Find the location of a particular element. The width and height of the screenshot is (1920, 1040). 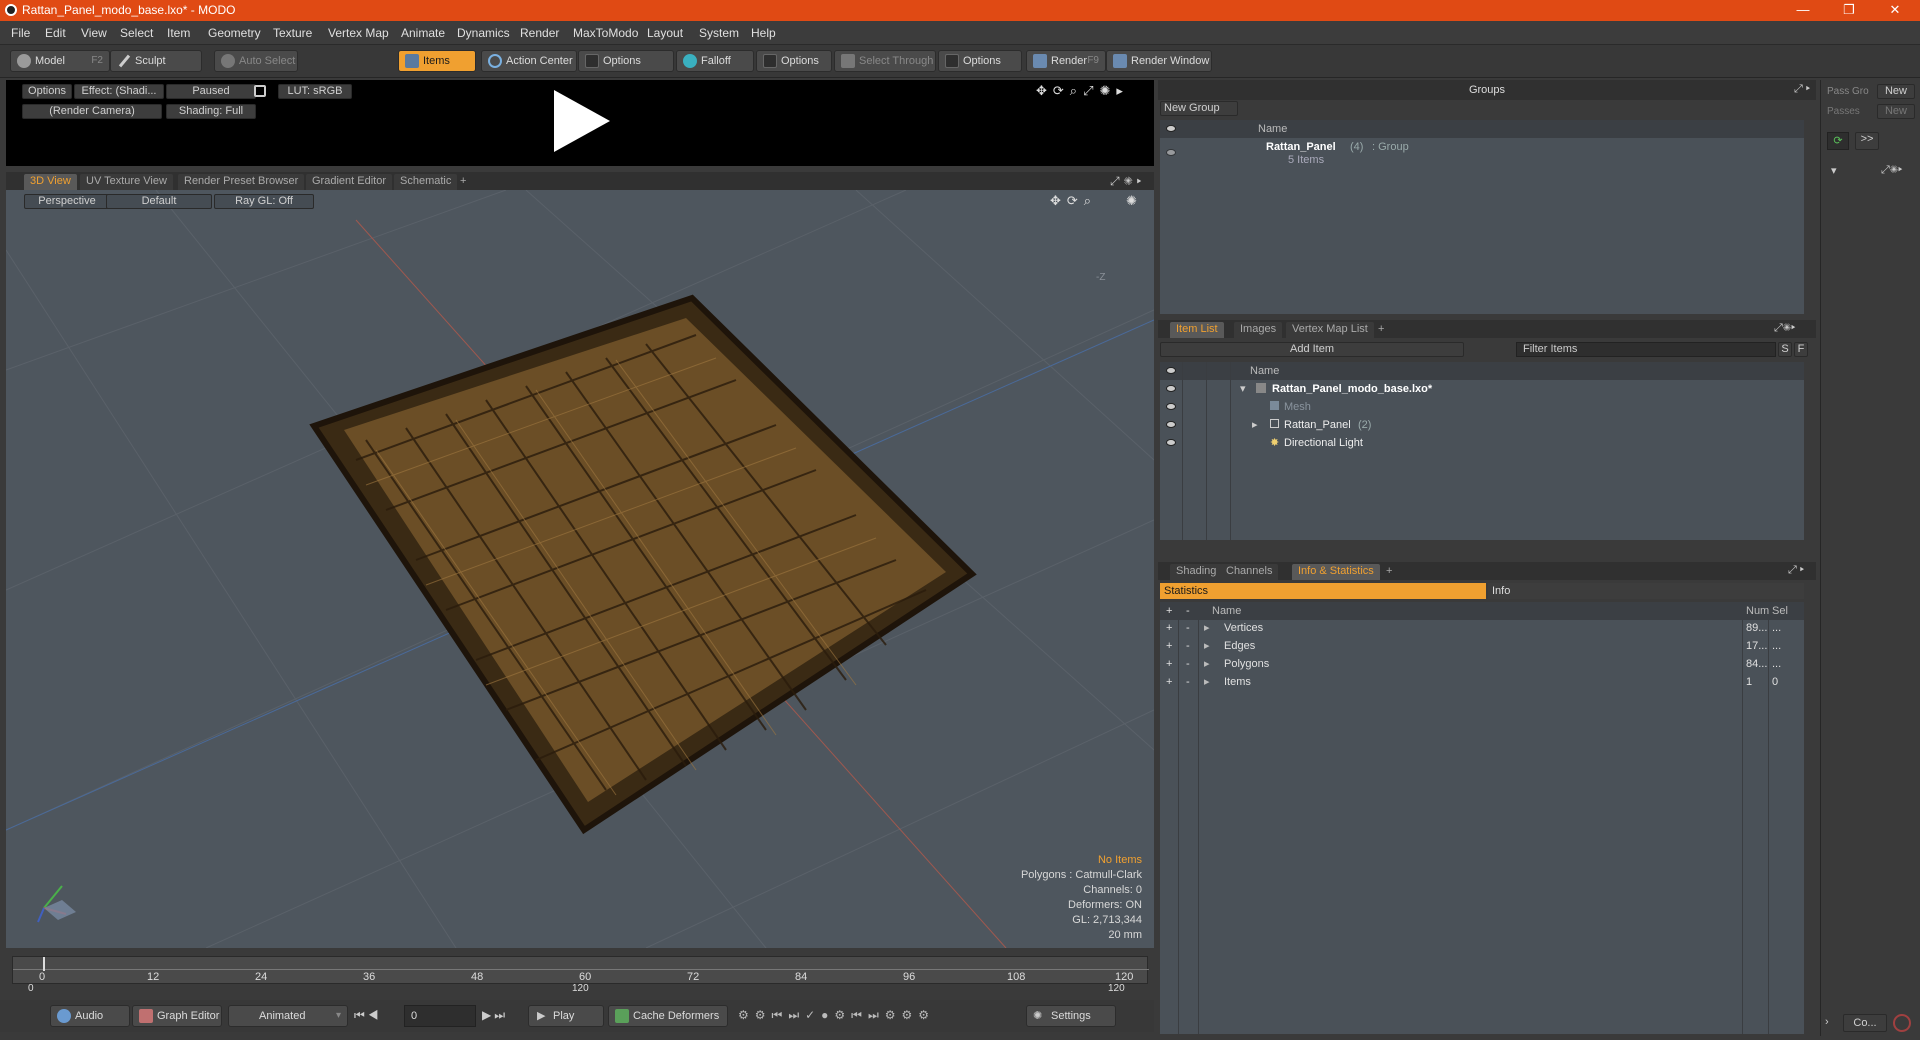

expand-all-header: + is located at coordinates (1169, 611).